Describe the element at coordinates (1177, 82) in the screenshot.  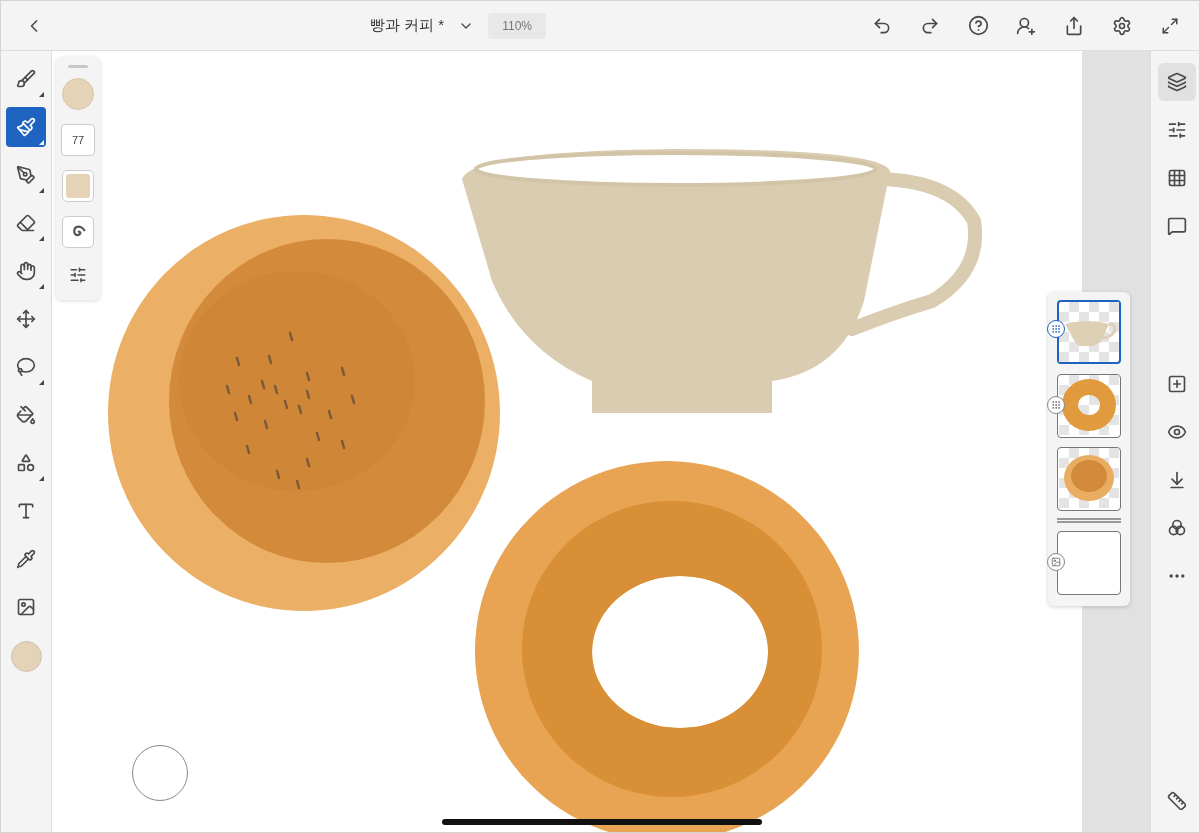
I see `layers-icon` at that location.